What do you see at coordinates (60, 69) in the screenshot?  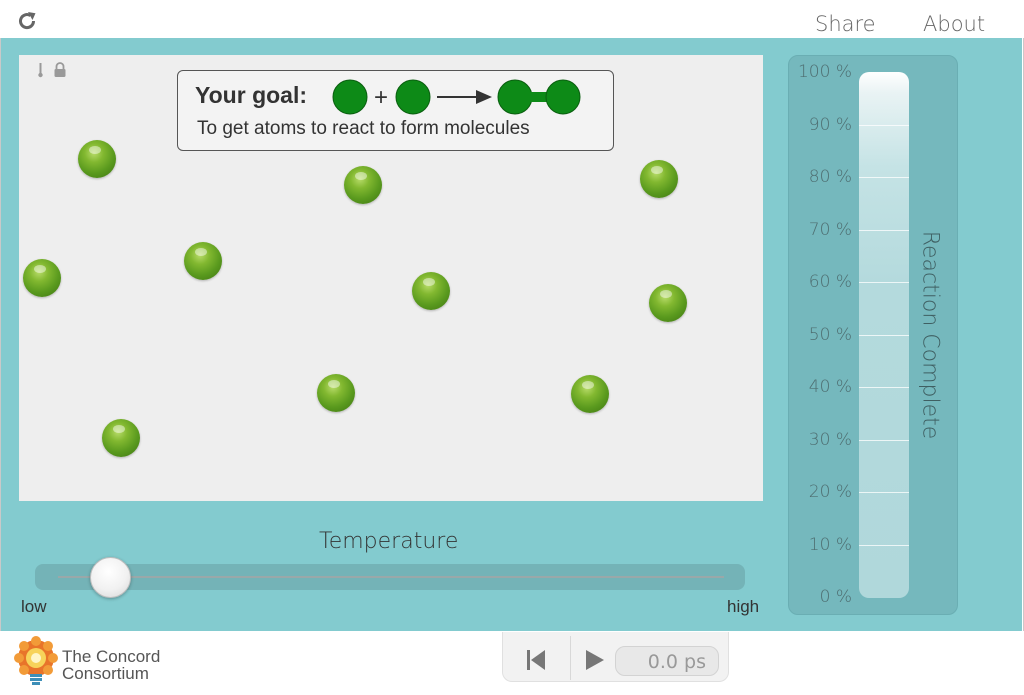 I see `lock-icon` at bounding box center [60, 69].